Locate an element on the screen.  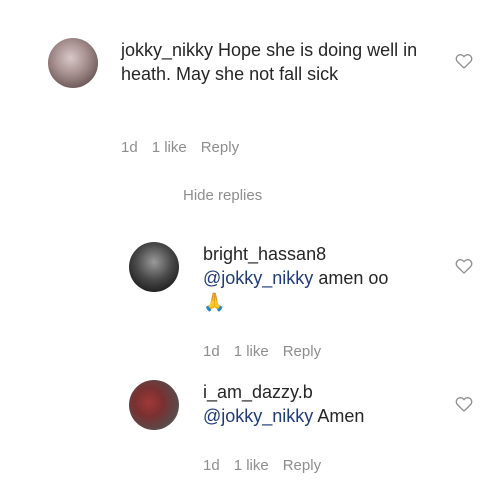
reply-username: i_am_dazzy.b is located at coordinates (323, 392).